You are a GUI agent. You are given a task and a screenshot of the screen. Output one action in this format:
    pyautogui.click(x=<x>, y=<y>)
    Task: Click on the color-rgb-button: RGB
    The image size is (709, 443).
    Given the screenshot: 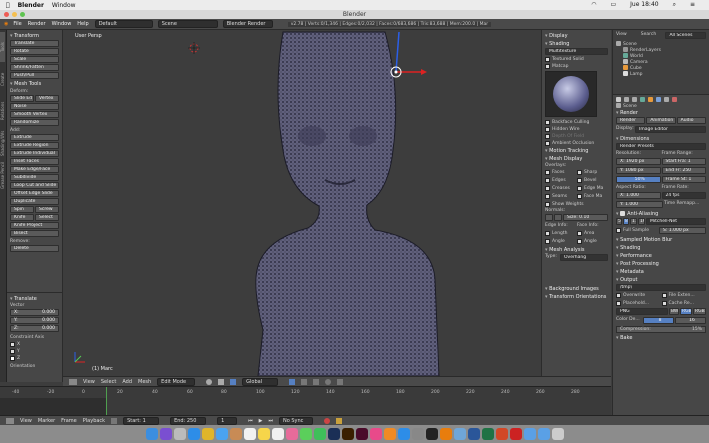 What is the action you would take?
    pyautogui.click(x=686, y=311)
    